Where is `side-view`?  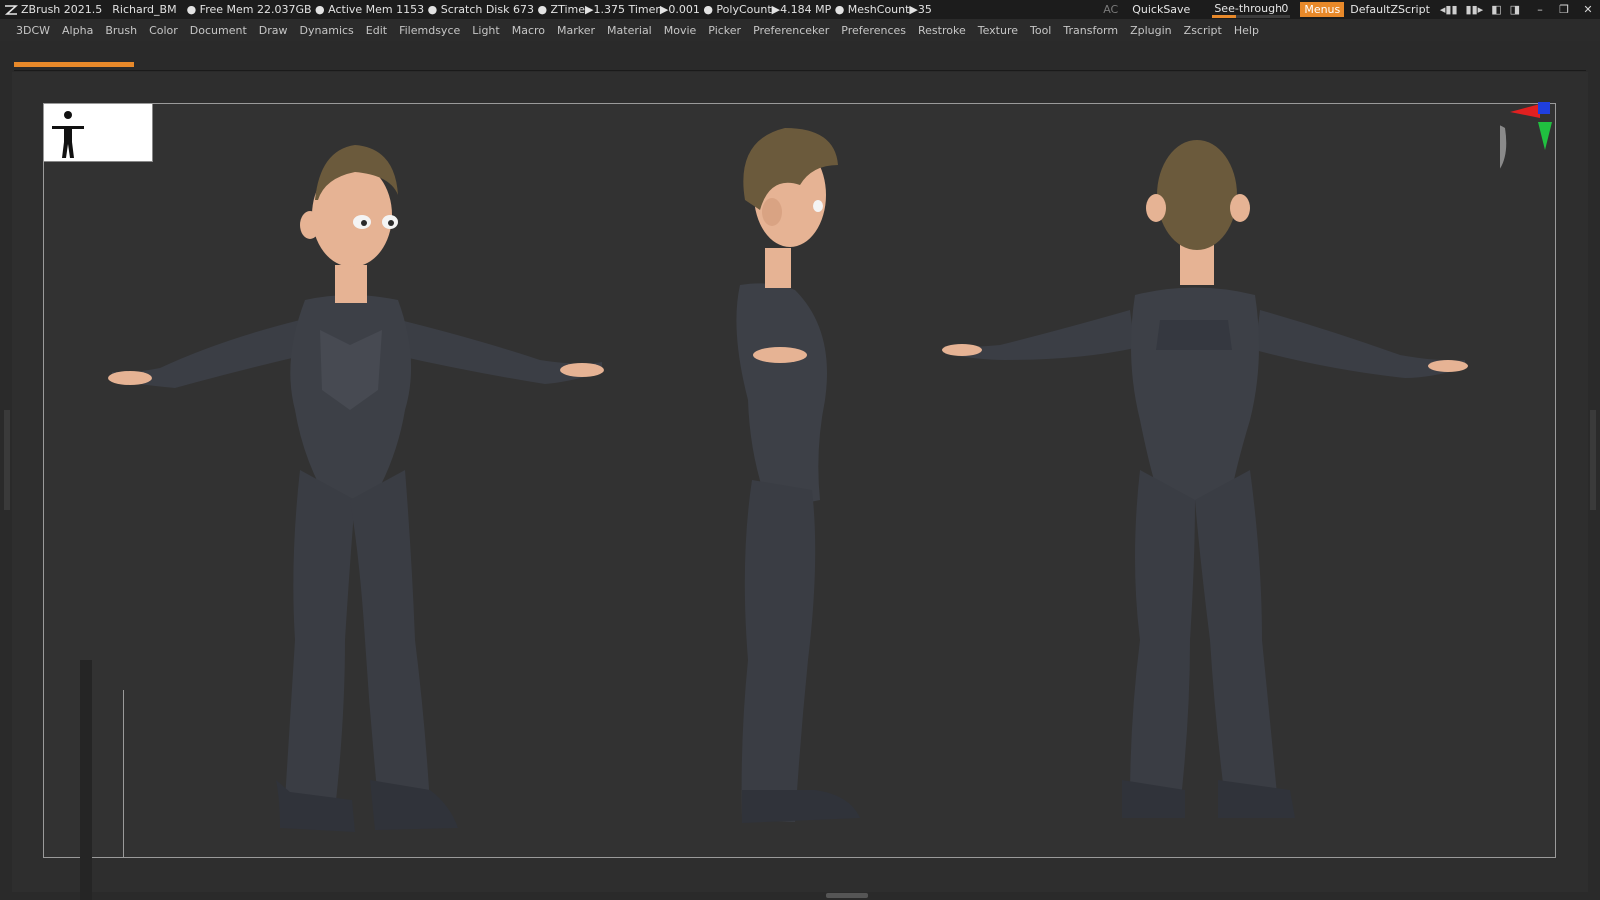
side-view is located at coordinates (798, 475).